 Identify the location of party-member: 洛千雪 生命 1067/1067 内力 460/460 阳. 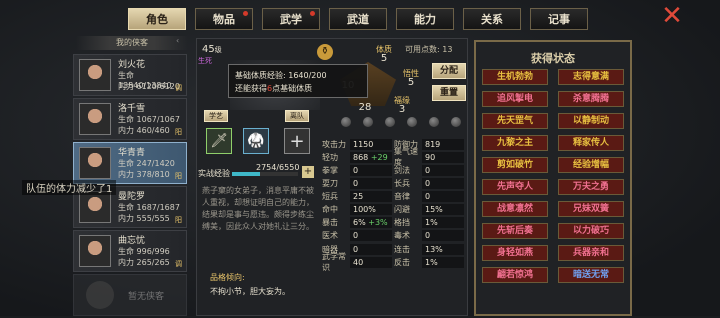
(130, 119).